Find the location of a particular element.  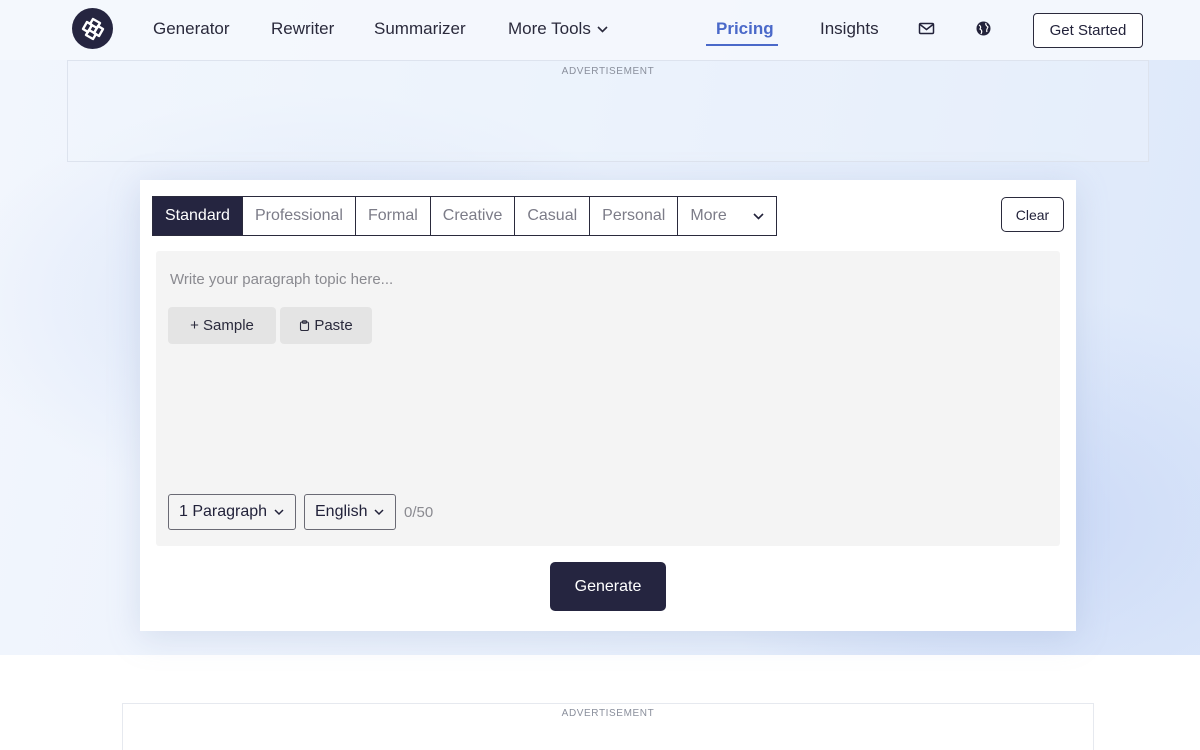

nav-link-insights: Insights is located at coordinates (849, 29).